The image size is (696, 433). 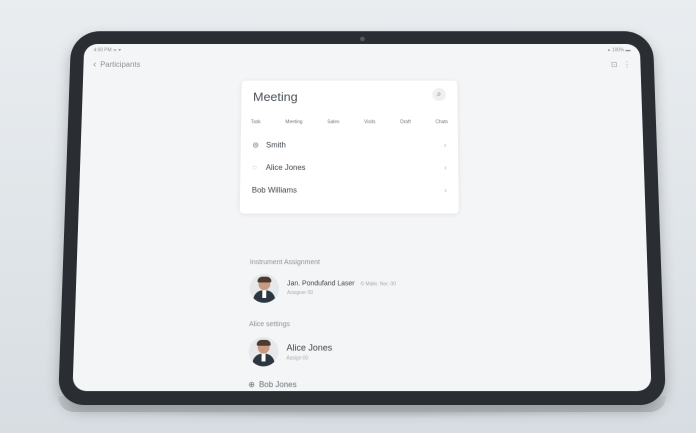 I want to click on chevron-left-icon: ‹, so click(x=94, y=64).